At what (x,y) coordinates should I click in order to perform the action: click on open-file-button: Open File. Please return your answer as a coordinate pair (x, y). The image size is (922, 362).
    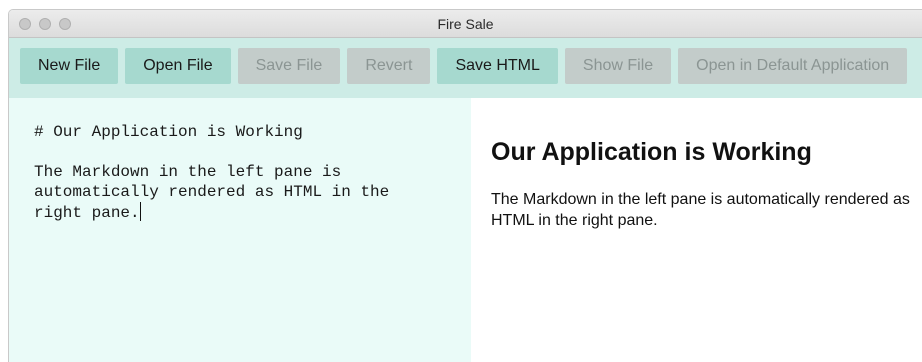
    Looking at the image, I should click on (178, 66).